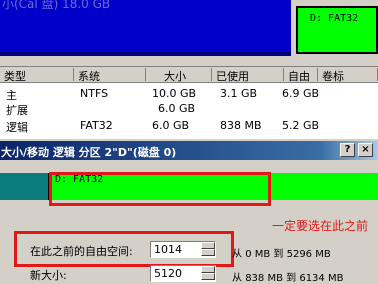 This screenshot has width=378, height=284. What do you see at coordinates (17, 127) in the screenshot?
I see `cell-type: 逻辑` at bounding box center [17, 127].